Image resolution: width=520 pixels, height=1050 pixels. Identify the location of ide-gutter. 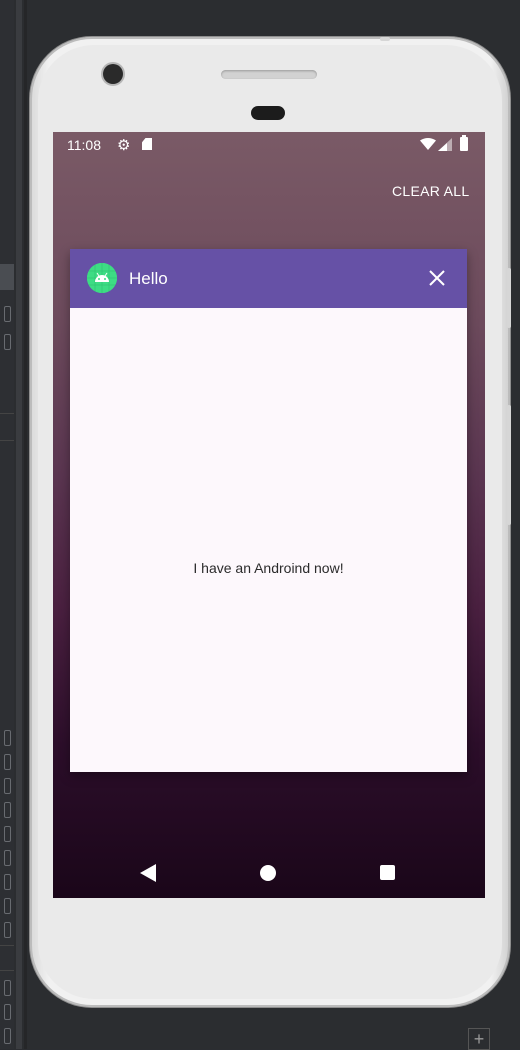
(7, 524).